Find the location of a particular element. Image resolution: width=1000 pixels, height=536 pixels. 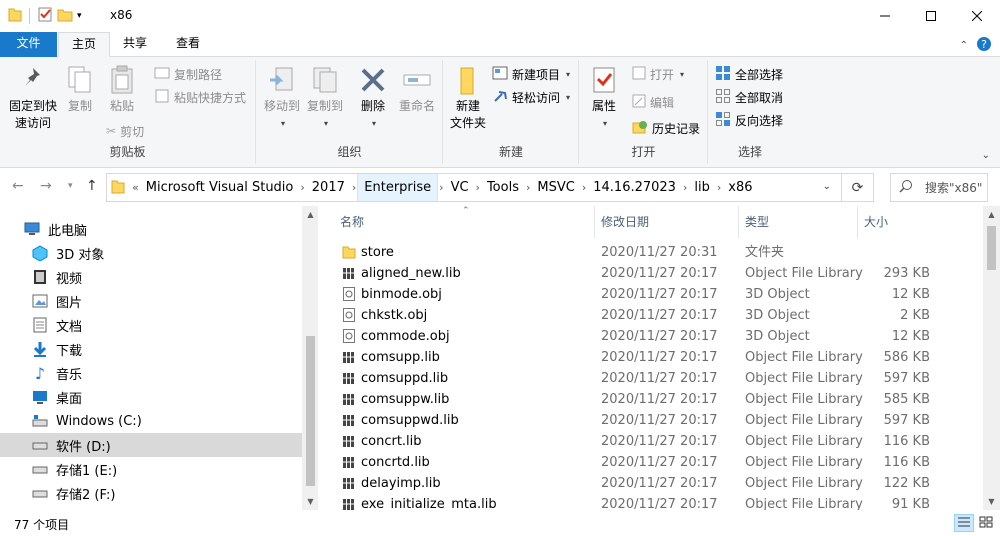

select-all-button: 全部选择 is located at coordinates (749, 74).